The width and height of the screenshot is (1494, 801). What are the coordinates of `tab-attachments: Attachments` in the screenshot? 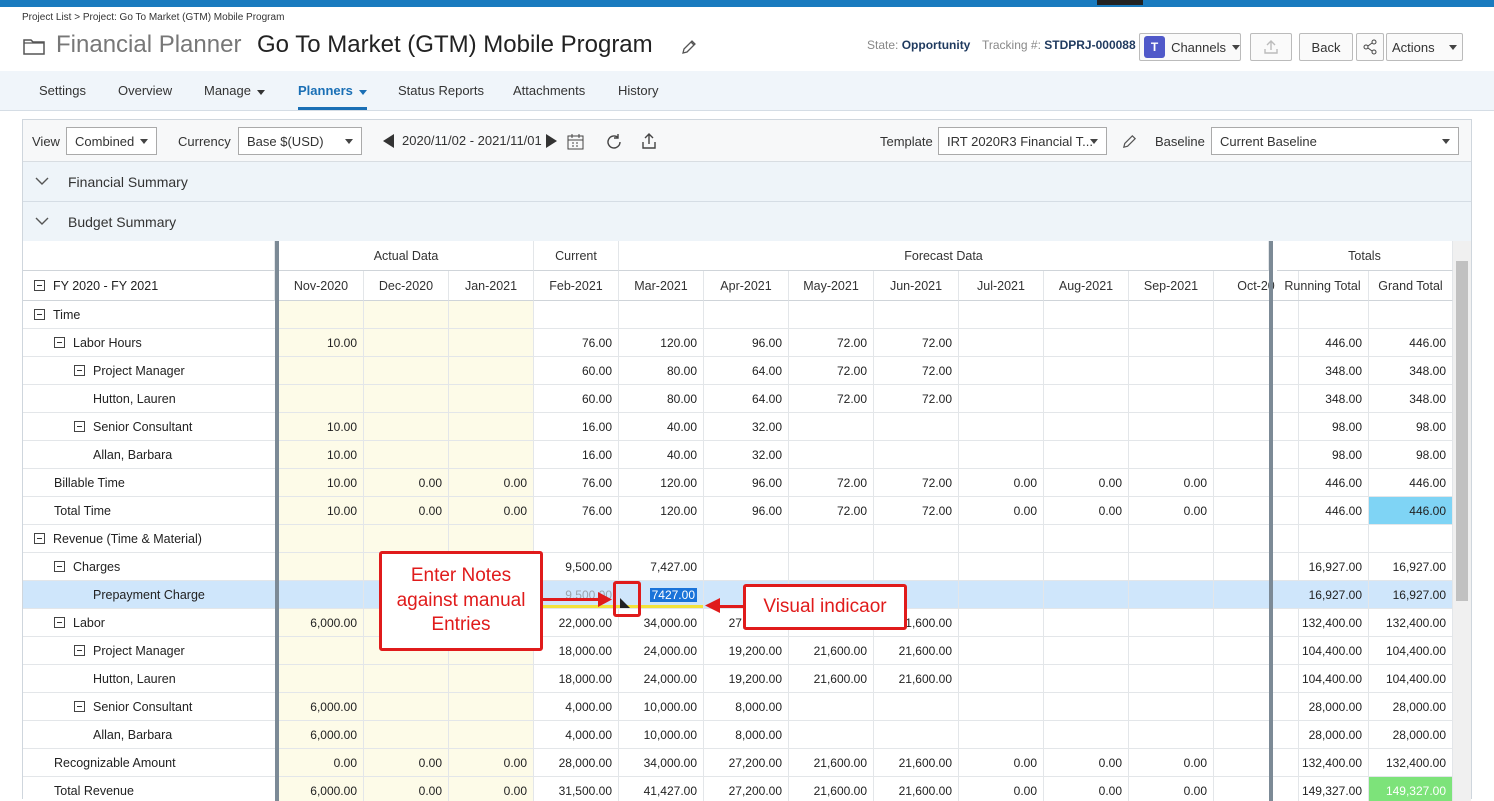 It's located at (549, 90).